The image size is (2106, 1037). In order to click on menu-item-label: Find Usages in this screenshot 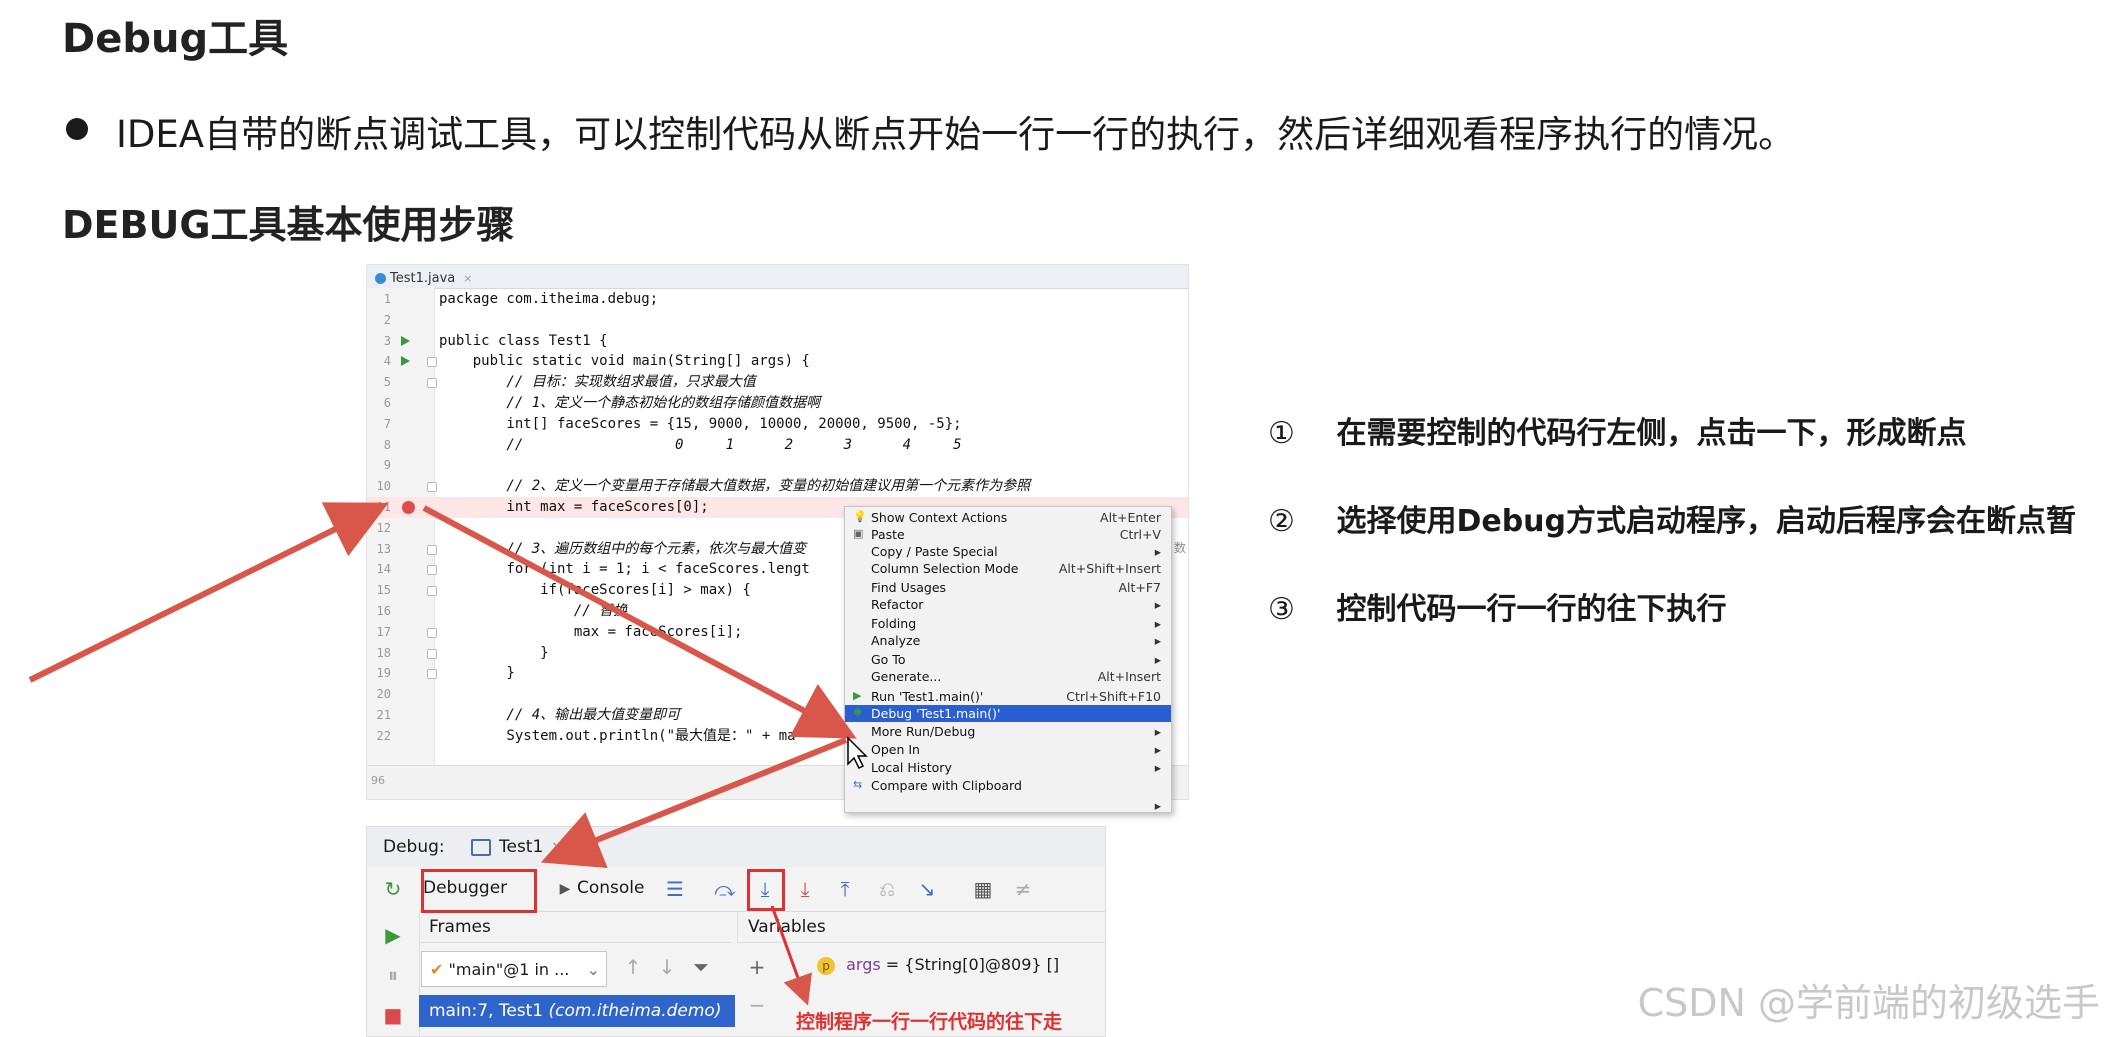, I will do `click(909, 587)`.